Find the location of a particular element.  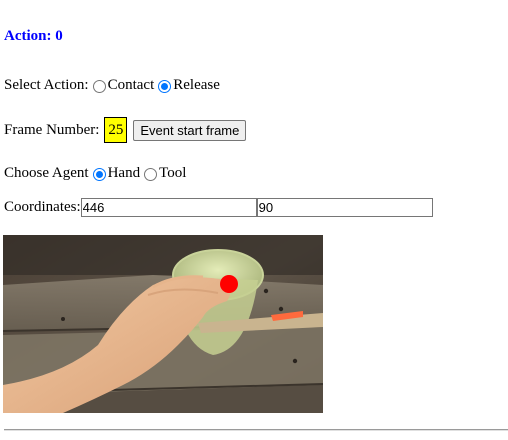

hand-radio is located at coordinates (99, 174).